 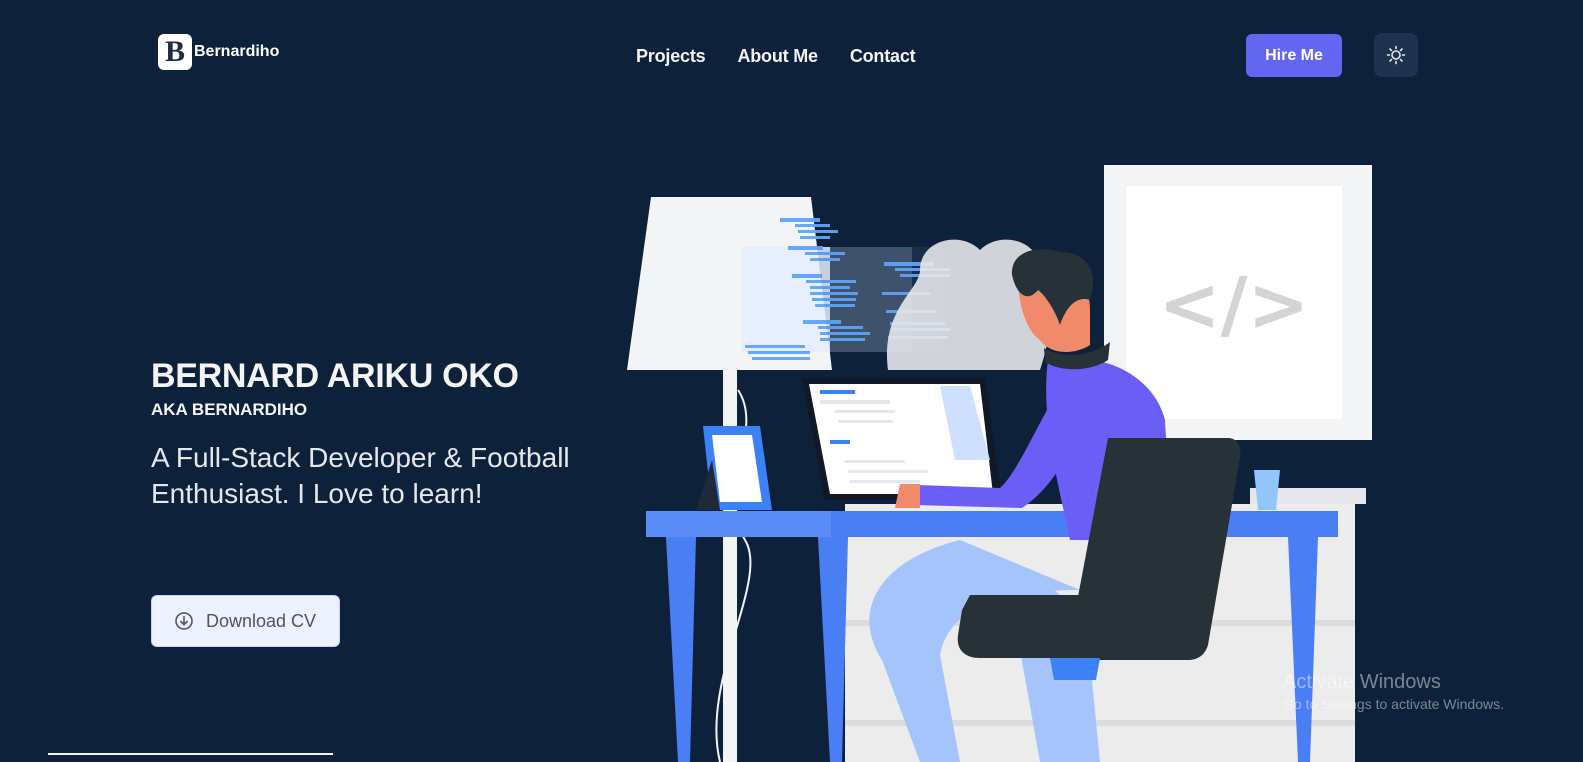 I want to click on nav-about-me: About Me, so click(x=777, y=56).